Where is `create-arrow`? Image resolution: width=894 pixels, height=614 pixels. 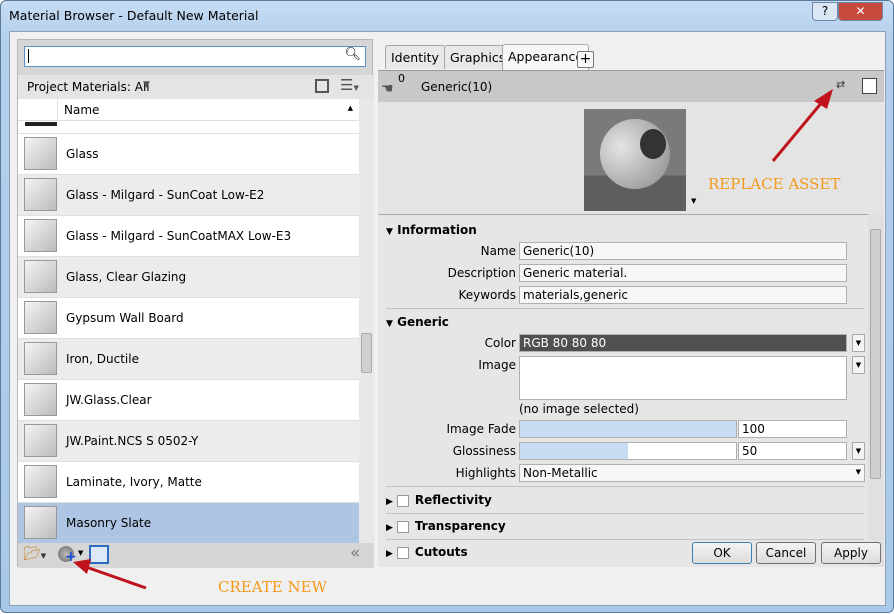
create-arrow is located at coordinates (116, 577).